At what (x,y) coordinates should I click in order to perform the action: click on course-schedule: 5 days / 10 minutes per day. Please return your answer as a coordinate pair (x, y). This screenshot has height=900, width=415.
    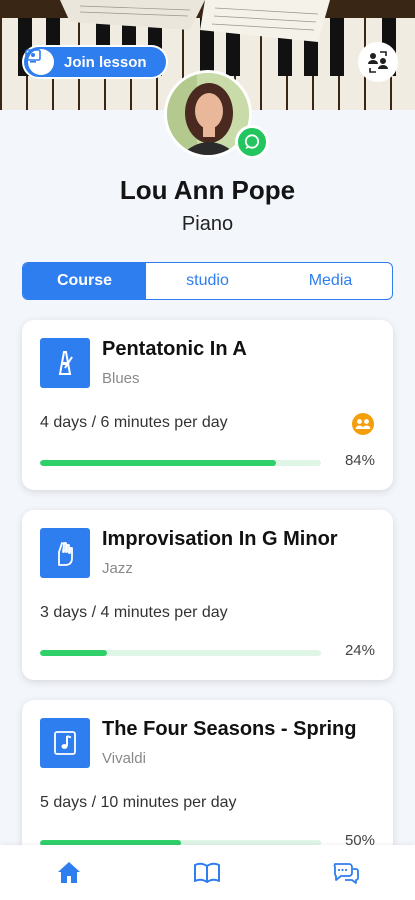
    Looking at the image, I should click on (138, 802).